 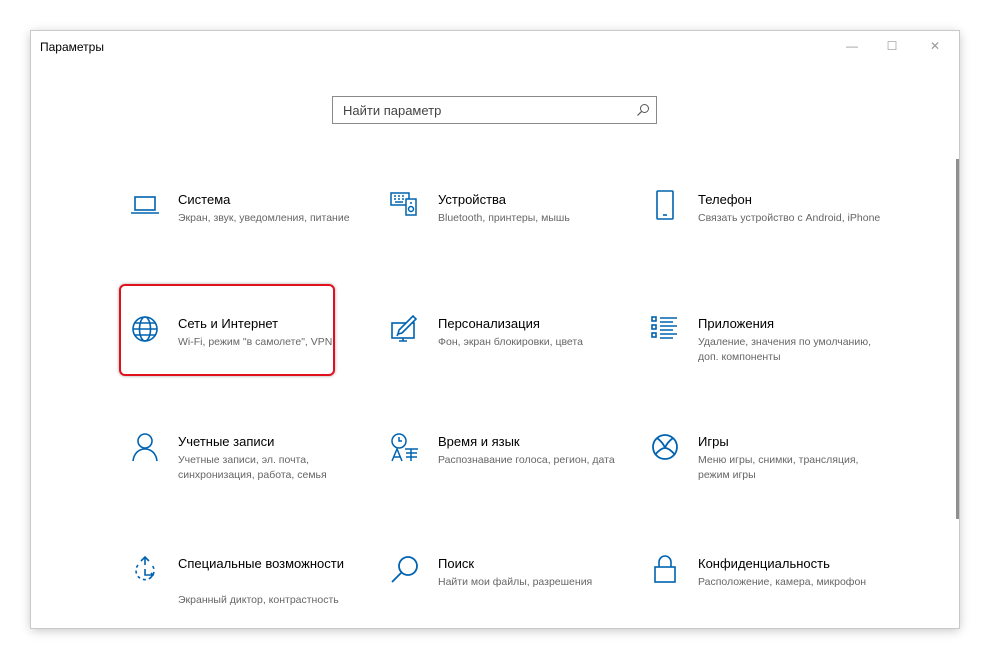 I want to click on highlight-frame, so click(x=227, y=330).